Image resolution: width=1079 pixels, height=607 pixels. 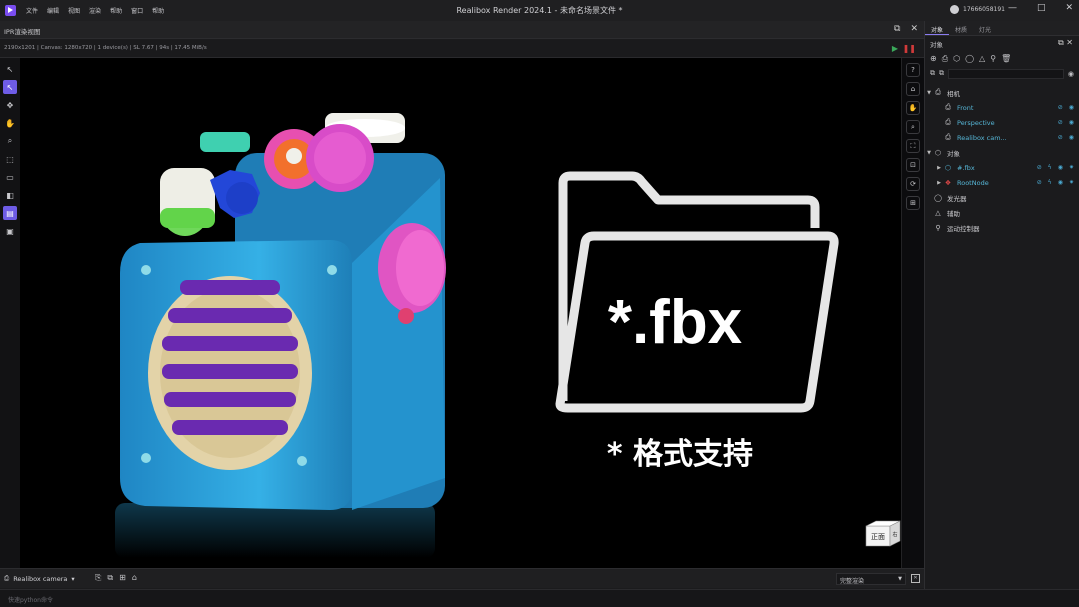 I want to click on tab-objects: 对象, so click(x=937, y=28).